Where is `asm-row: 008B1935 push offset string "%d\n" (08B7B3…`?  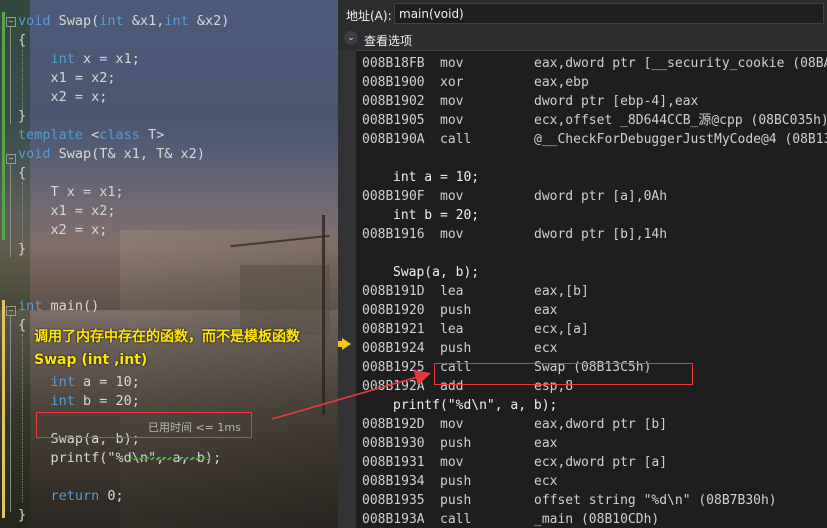 asm-row: 008B1935 push offset string "%d\n" (08B7B3… is located at coordinates (591, 500).